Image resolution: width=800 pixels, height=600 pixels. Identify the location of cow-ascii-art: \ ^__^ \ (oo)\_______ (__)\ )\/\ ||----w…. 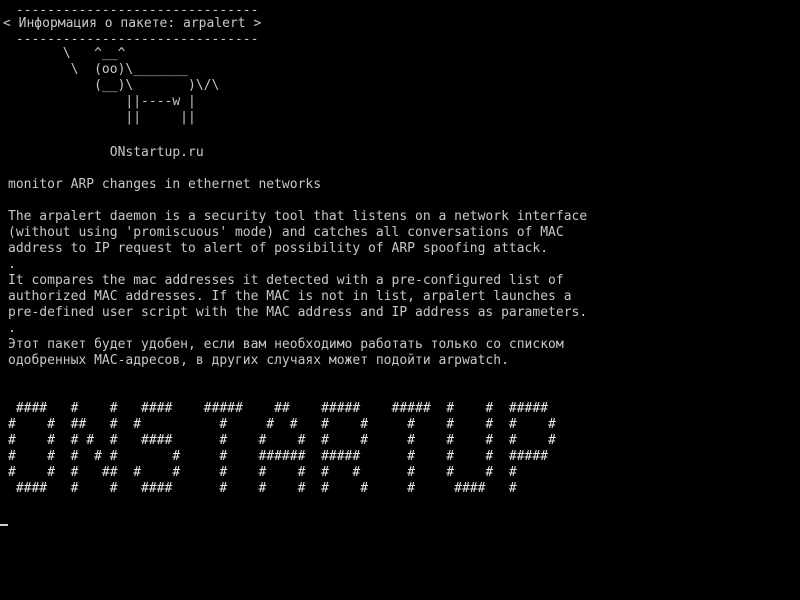
(141, 85).